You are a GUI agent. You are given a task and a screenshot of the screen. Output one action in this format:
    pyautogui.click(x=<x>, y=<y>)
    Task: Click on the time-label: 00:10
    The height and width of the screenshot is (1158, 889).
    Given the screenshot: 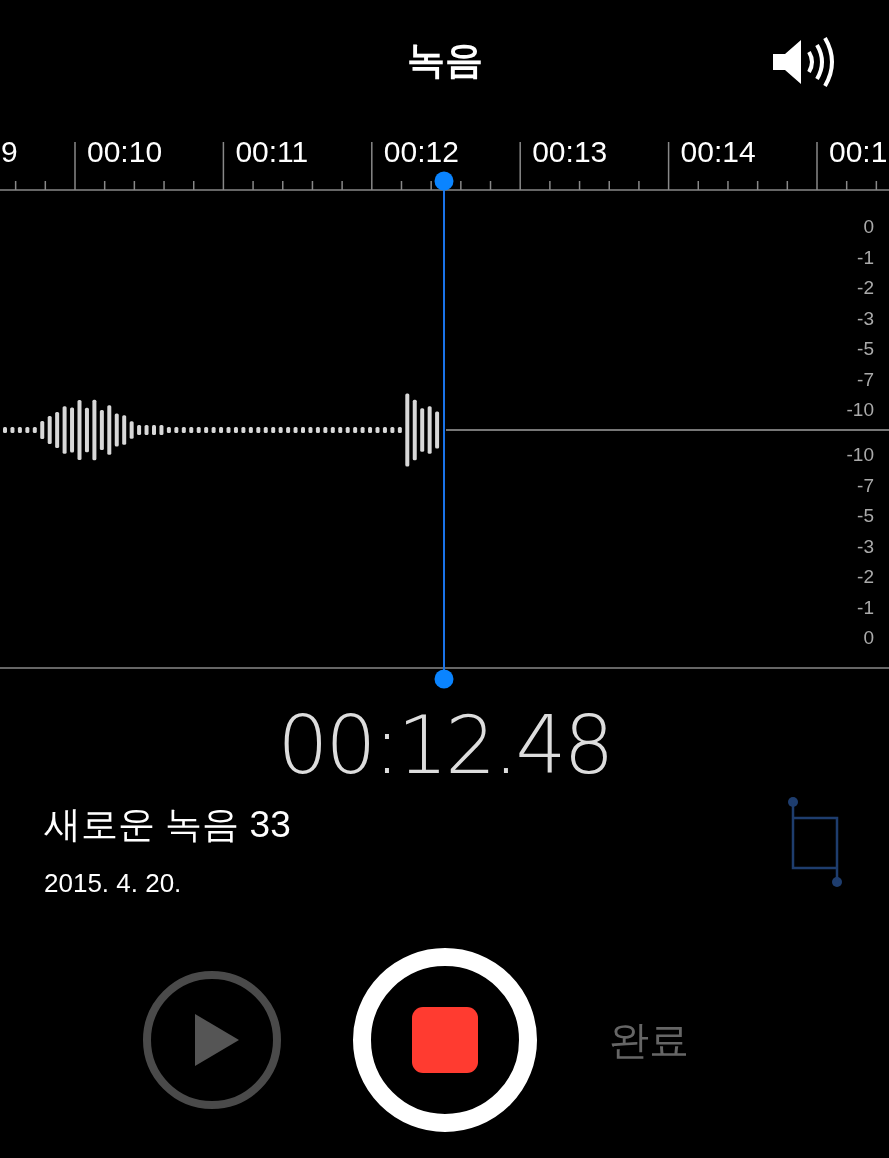 What is the action you would take?
    pyautogui.click(x=125, y=151)
    